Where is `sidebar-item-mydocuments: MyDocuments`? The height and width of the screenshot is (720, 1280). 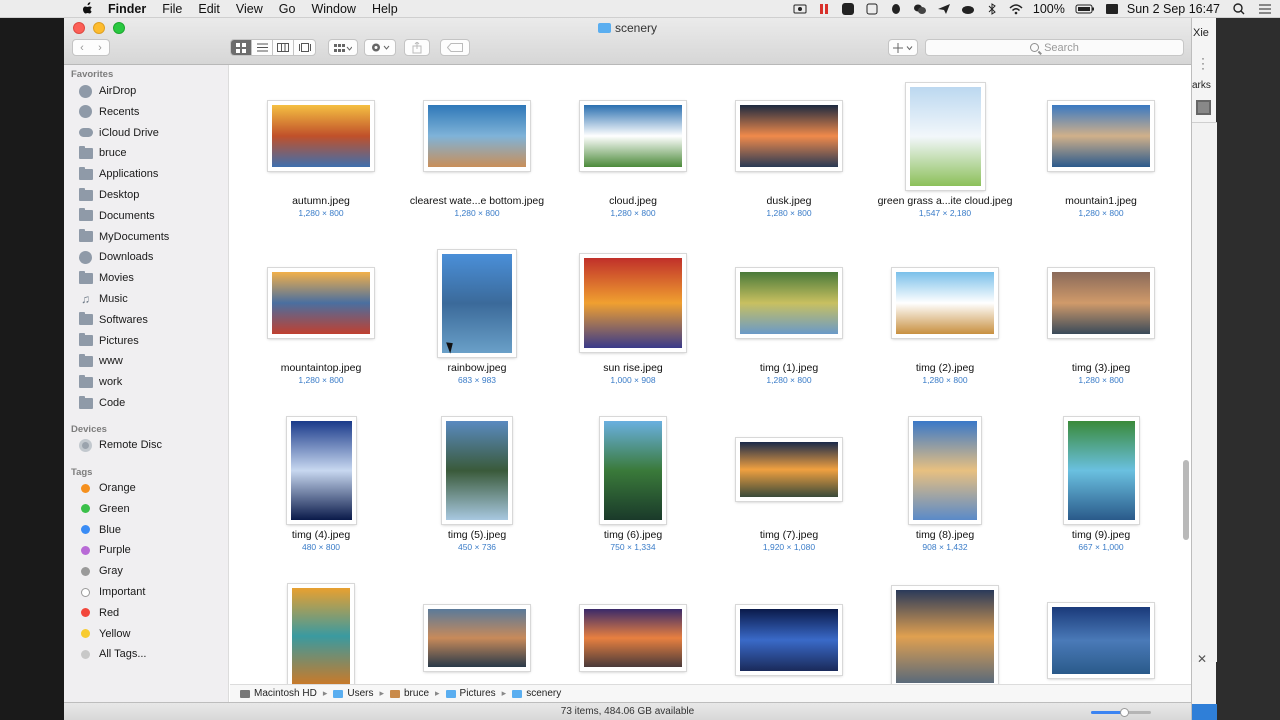
sidebar-item-mydocuments: MyDocuments is located at coordinates (123, 237).